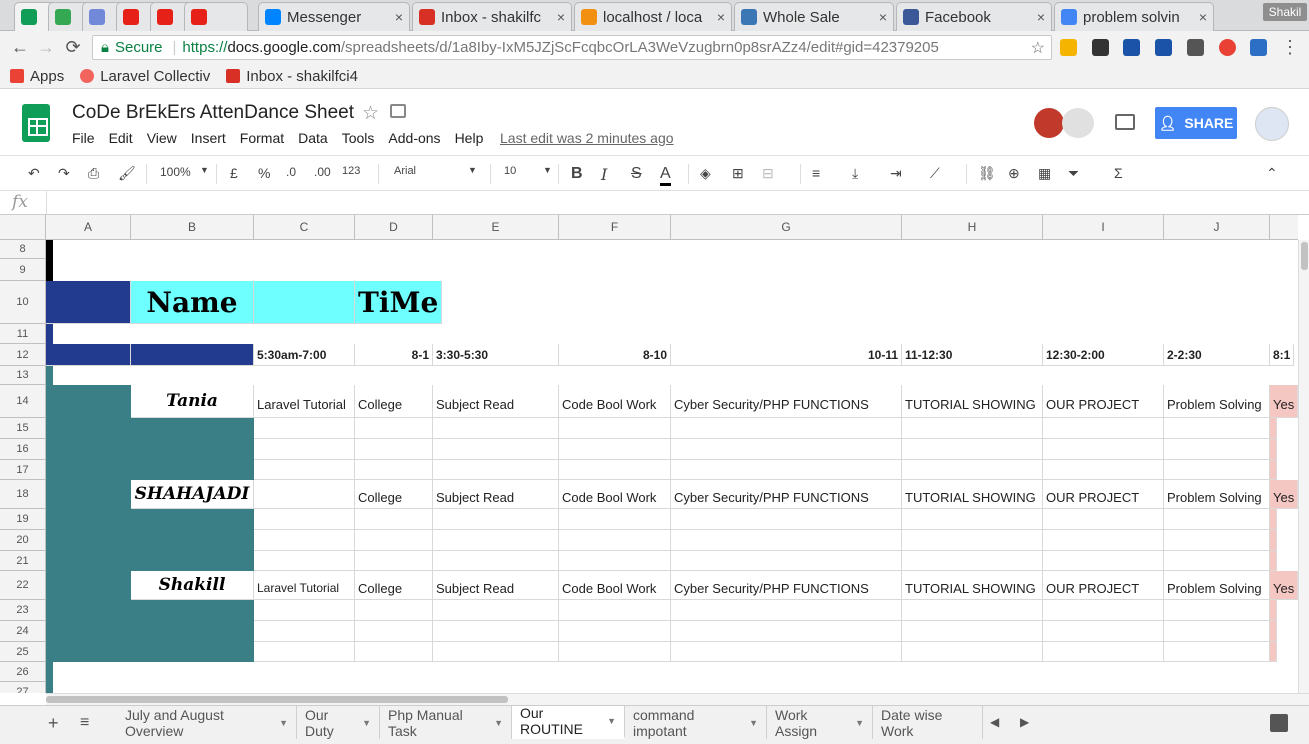 This screenshot has width=1309, height=744. What do you see at coordinates (304, 401) in the screenshot?
I see `task-cell: Laravel Tutorial` at bounding box center [304, 401].